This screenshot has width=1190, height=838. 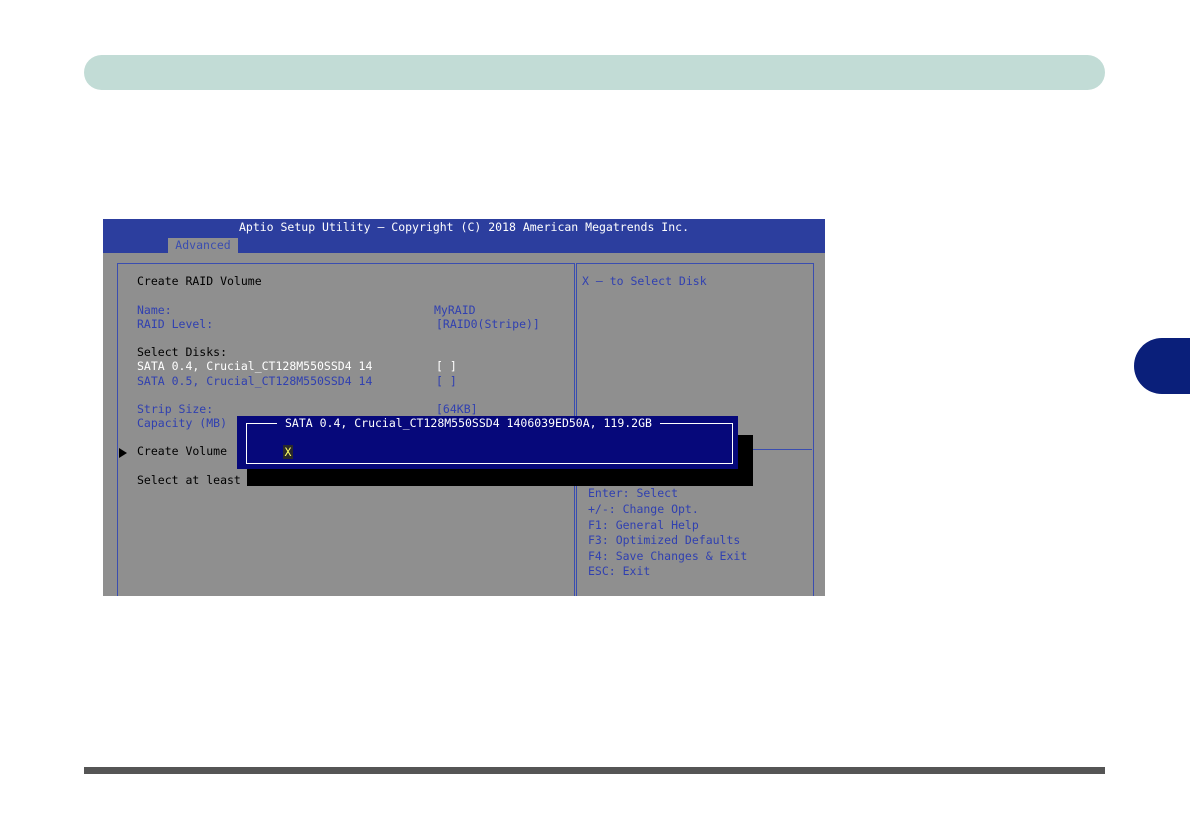 I want to click on submenu-arrow-icon, so click(x=123, y=453).